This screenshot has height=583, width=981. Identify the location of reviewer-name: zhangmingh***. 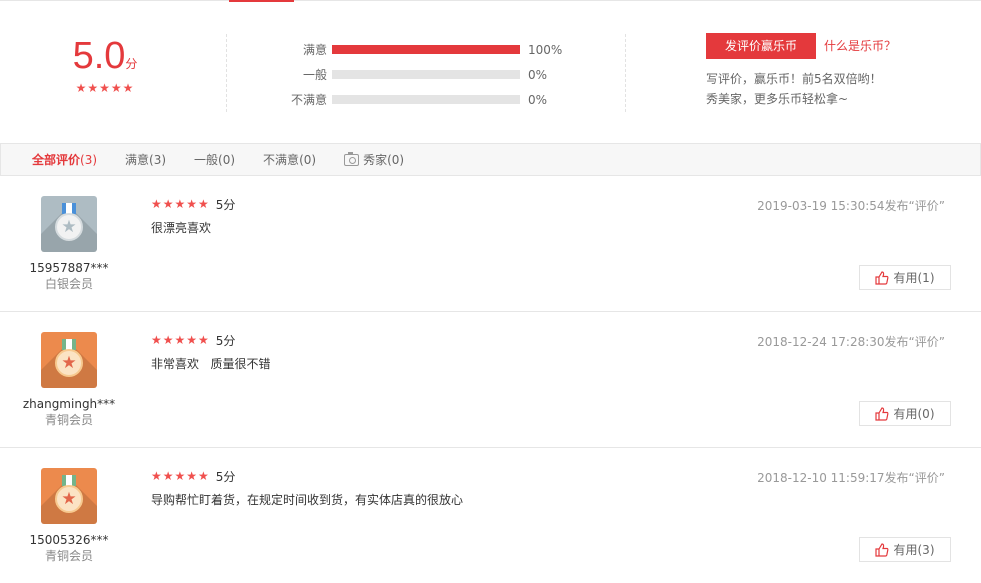
(69, 404).